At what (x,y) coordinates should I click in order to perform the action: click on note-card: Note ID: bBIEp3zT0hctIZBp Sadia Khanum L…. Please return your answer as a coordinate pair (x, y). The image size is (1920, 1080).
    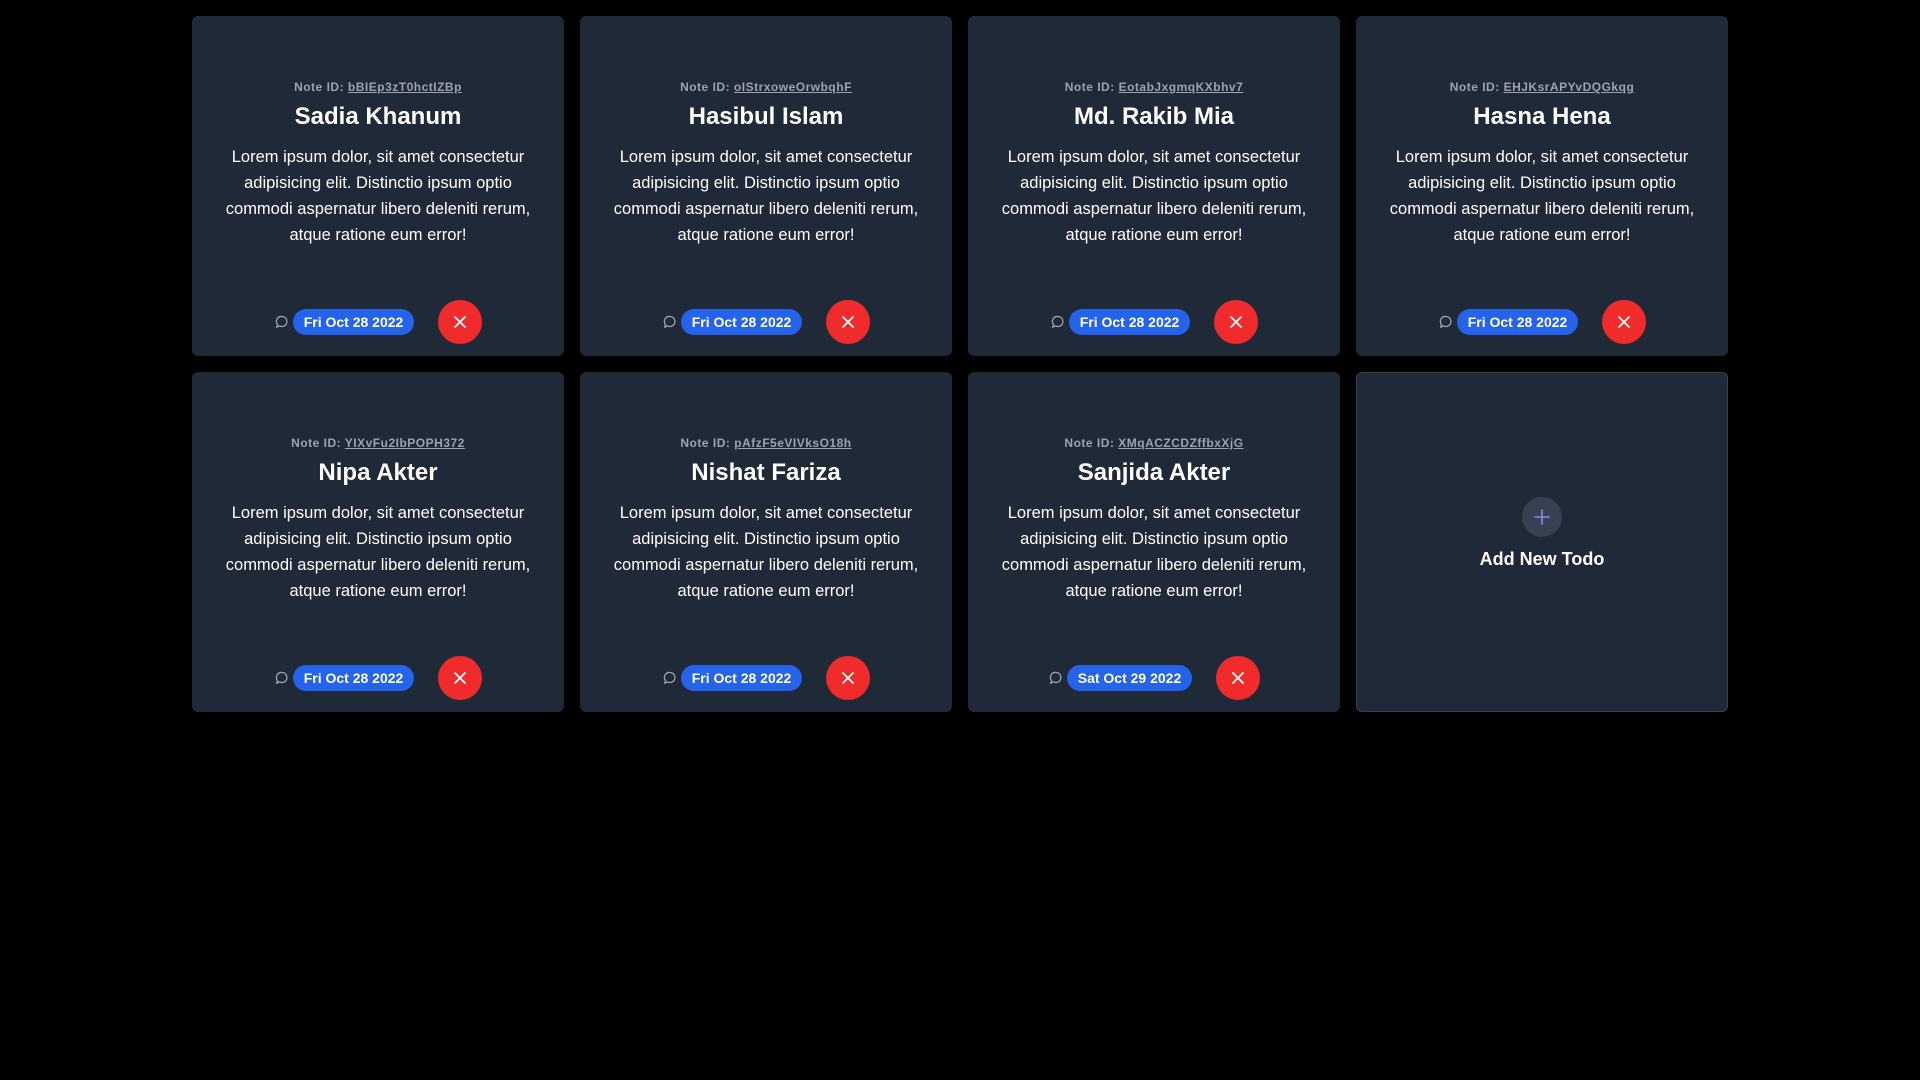
    Looking at the image, I should click on (378, 186).